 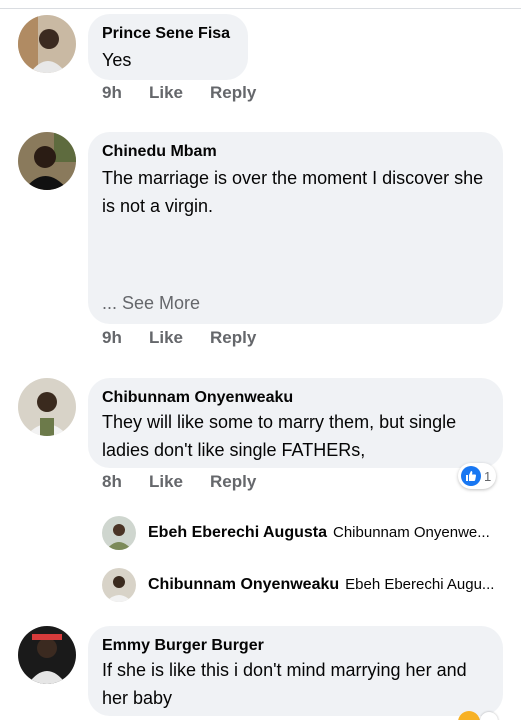 What do you see at coordinates (183, 646) in the screenshot?
I see `commenter-name: Emmy Burger Burger` at bounding box center [183, 646].